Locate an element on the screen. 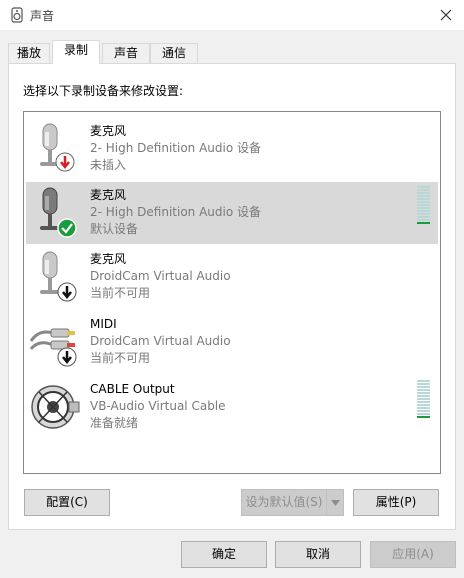 Image resolution: width=464 pixels, height=578 pixels. default-check-badge is located at coordinates (67, 228).